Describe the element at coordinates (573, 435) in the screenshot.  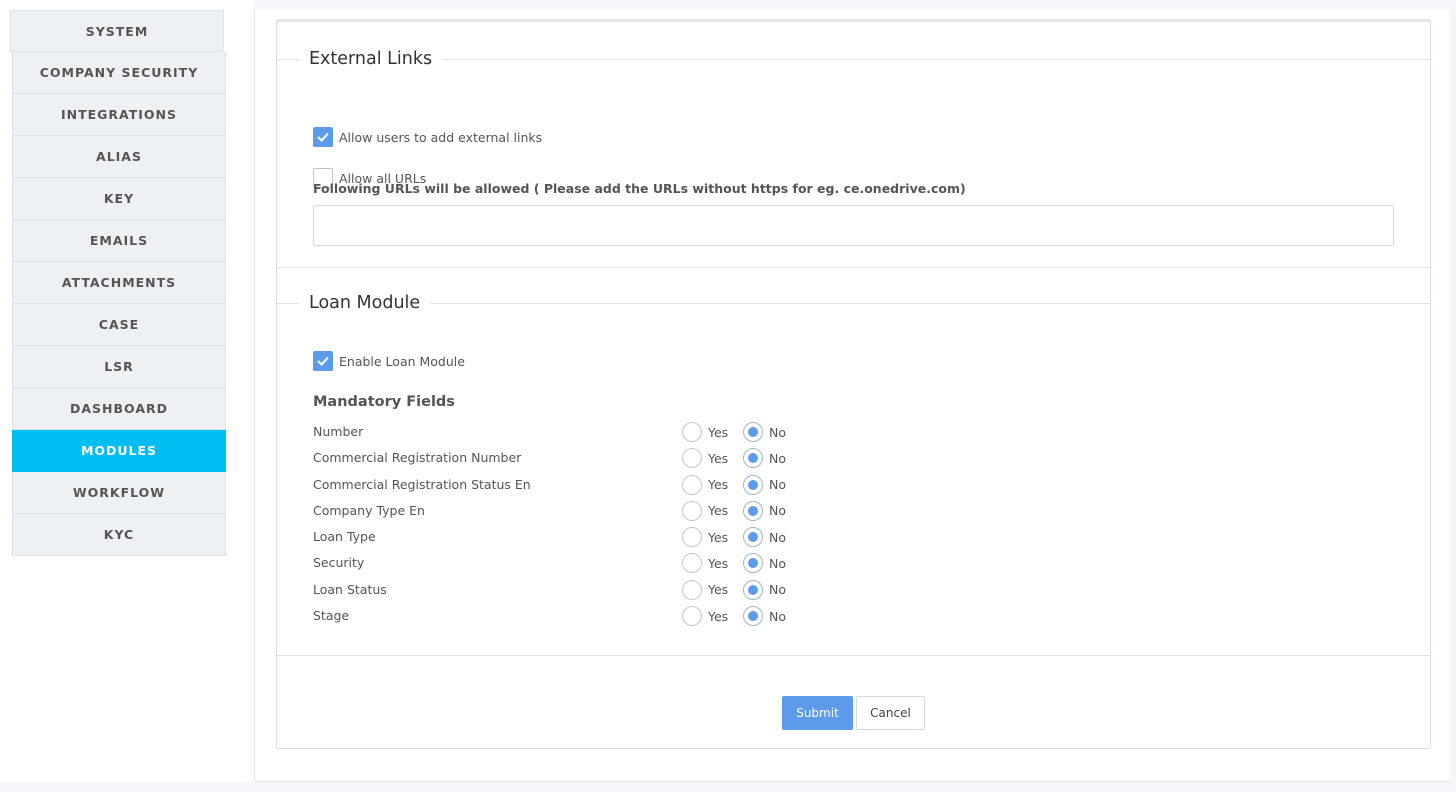
I see `mandatory-field-row: Number Yes No` at that location.